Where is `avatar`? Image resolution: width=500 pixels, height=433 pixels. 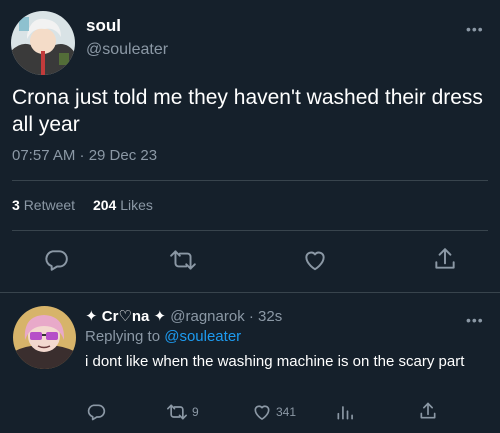
avatar is located at coordinates (43, 43).